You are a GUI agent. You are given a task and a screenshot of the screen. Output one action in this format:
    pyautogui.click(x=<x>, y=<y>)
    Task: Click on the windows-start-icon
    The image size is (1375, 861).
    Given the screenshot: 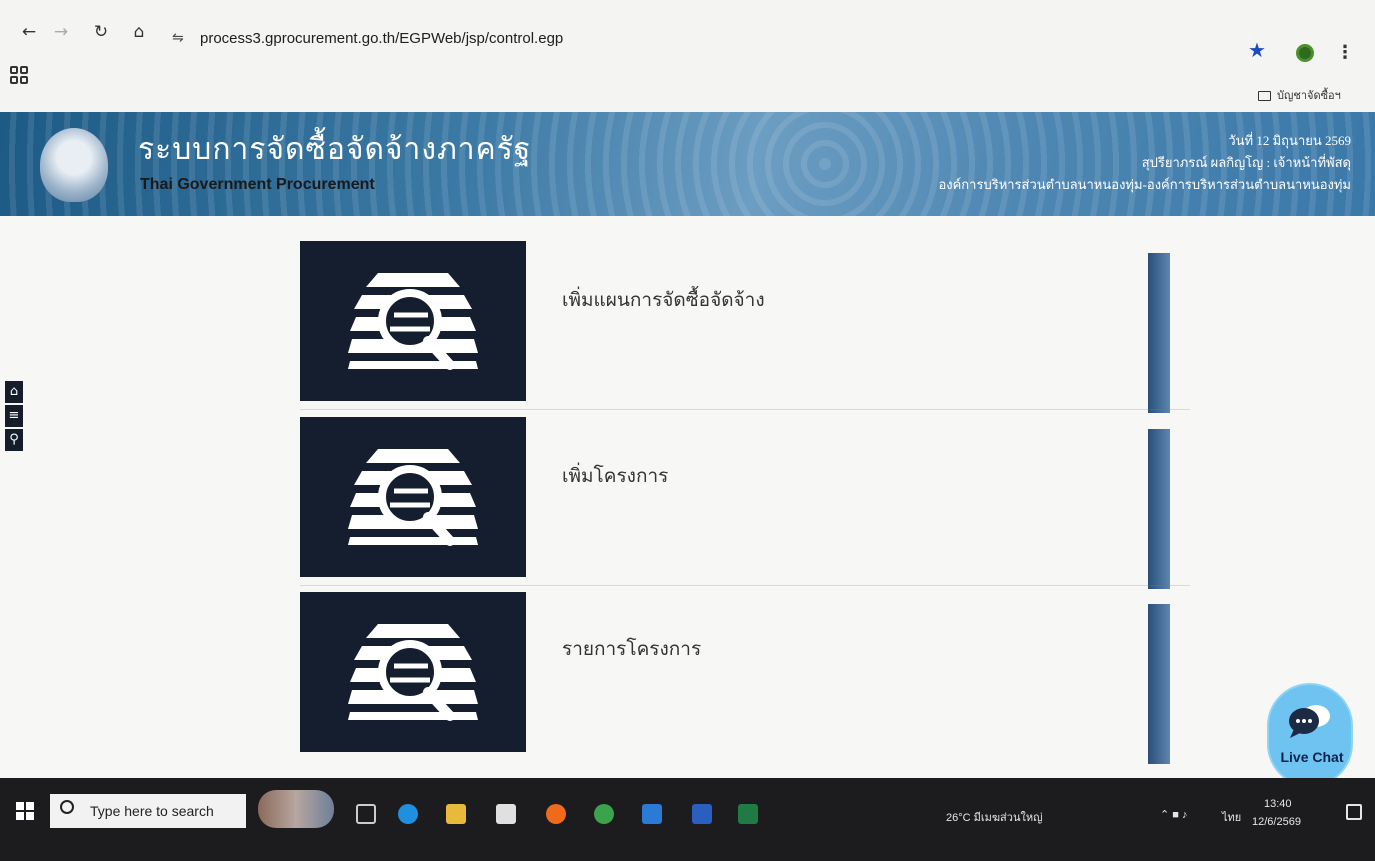 What is the action you would take?
    pyautogui.click(x=25, y=811)
    